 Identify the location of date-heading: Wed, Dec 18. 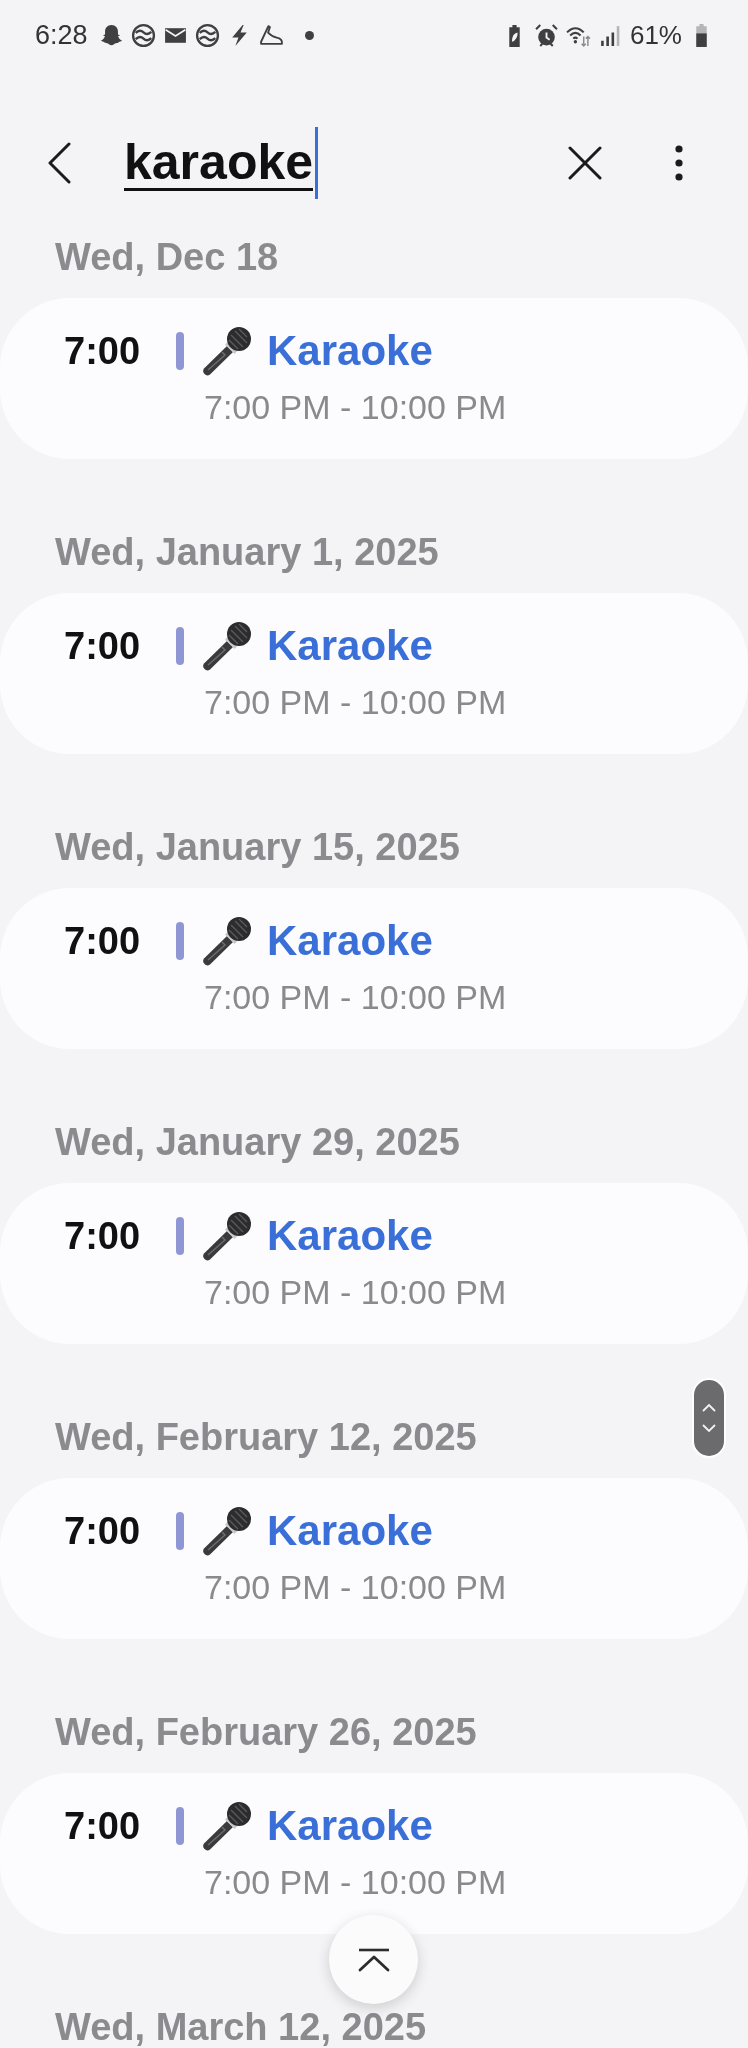
(167, 257).